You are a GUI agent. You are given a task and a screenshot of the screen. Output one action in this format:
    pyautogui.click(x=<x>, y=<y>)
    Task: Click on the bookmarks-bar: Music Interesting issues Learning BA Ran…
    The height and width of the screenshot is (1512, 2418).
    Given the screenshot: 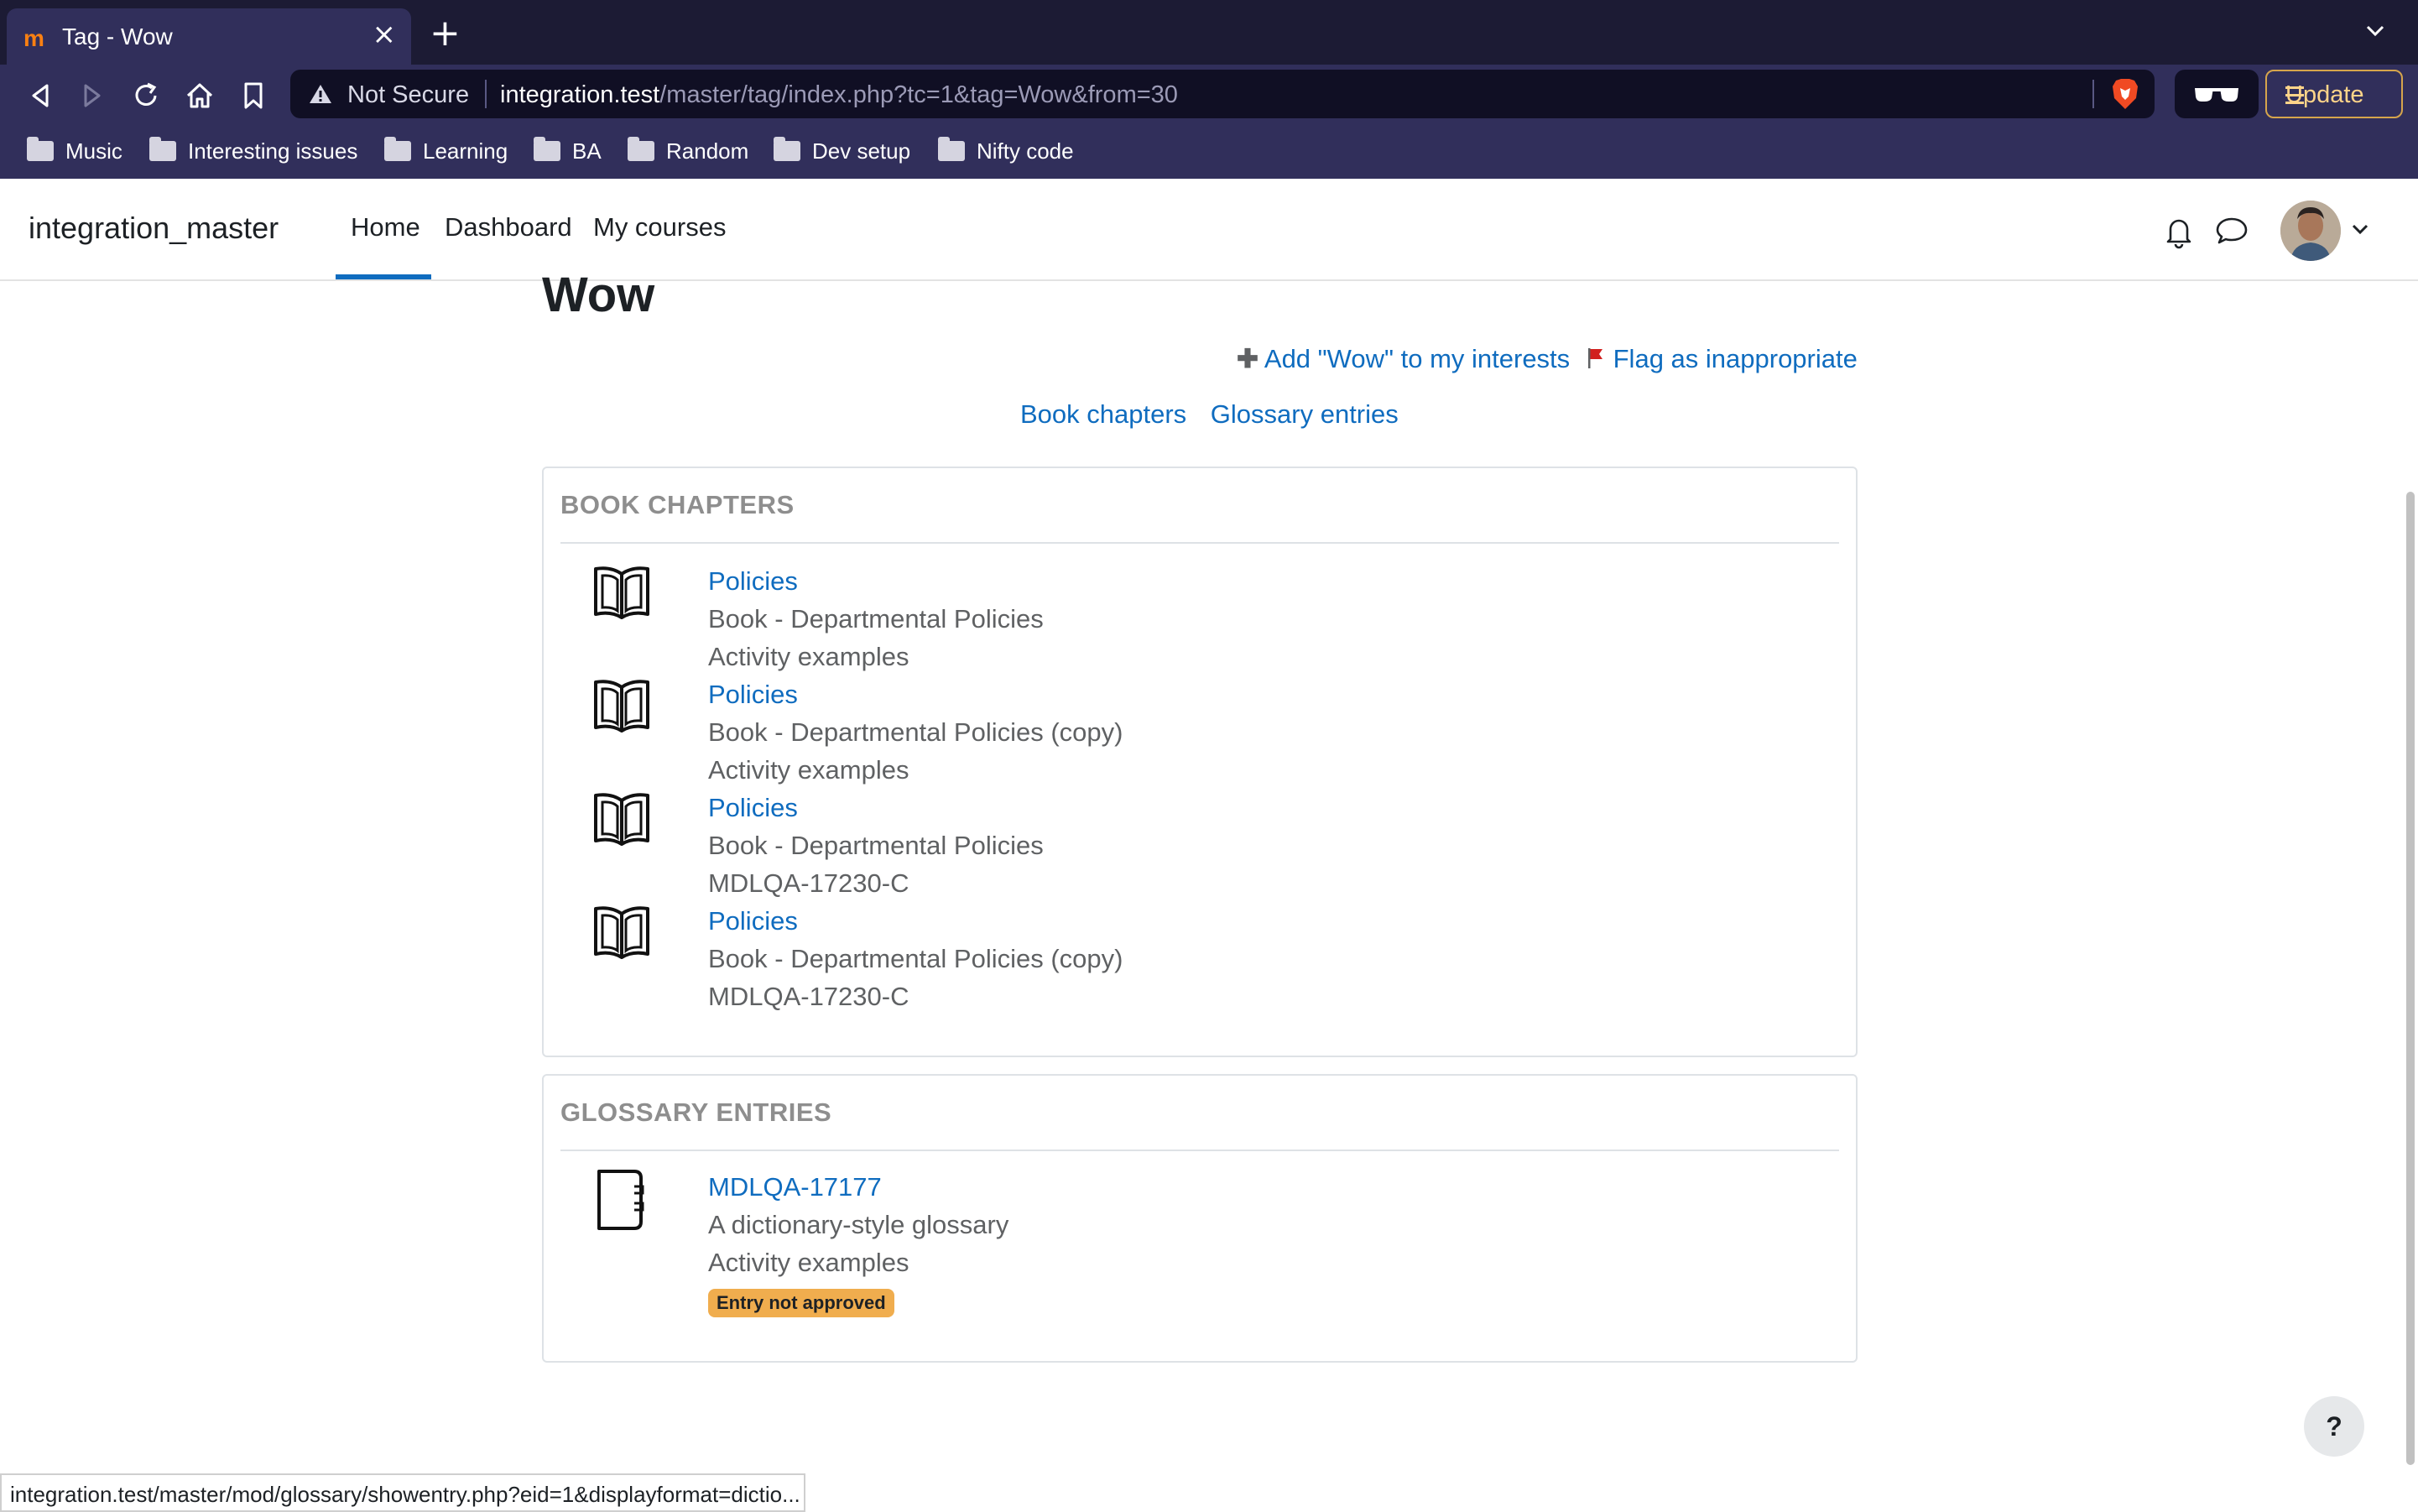 What is the action you would take?
    pyautogui.click(x=1209, y=151)
    